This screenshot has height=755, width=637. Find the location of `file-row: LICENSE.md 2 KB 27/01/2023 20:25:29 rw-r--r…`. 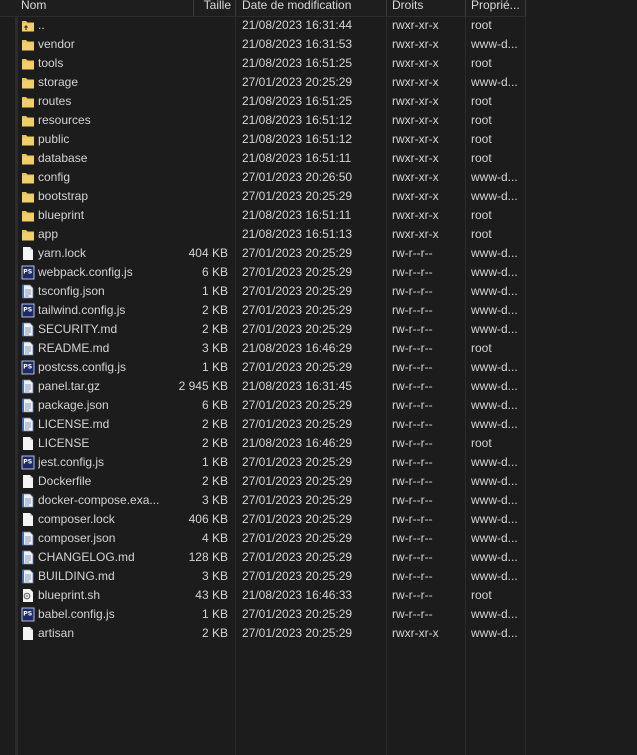

file-row: LICENSE.md 2 KB 27/01/2023 20:25:29 rw-r--r… is located at coordinates (263, 424).